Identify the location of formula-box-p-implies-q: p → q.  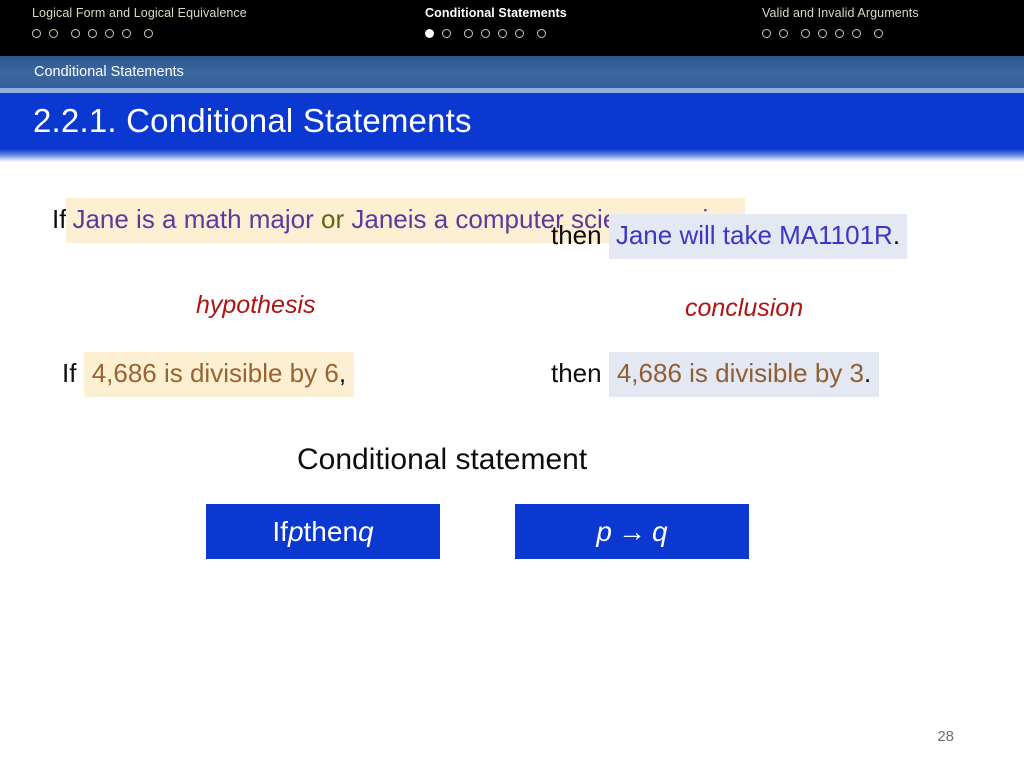
(632, 531).